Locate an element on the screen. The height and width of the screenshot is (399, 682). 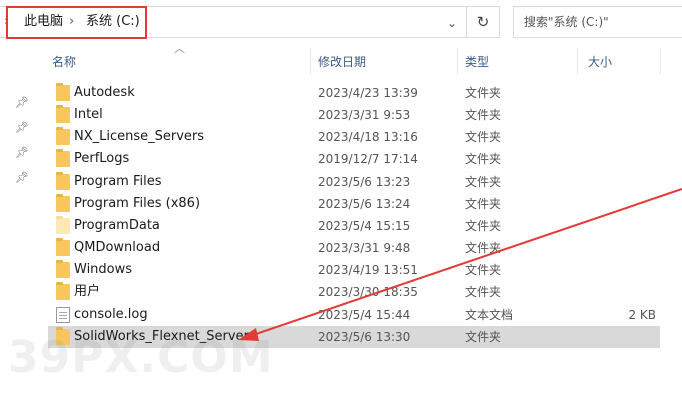
search-placeholder: 搜索"系统 (C:)" is located at coordinates (566, 22).